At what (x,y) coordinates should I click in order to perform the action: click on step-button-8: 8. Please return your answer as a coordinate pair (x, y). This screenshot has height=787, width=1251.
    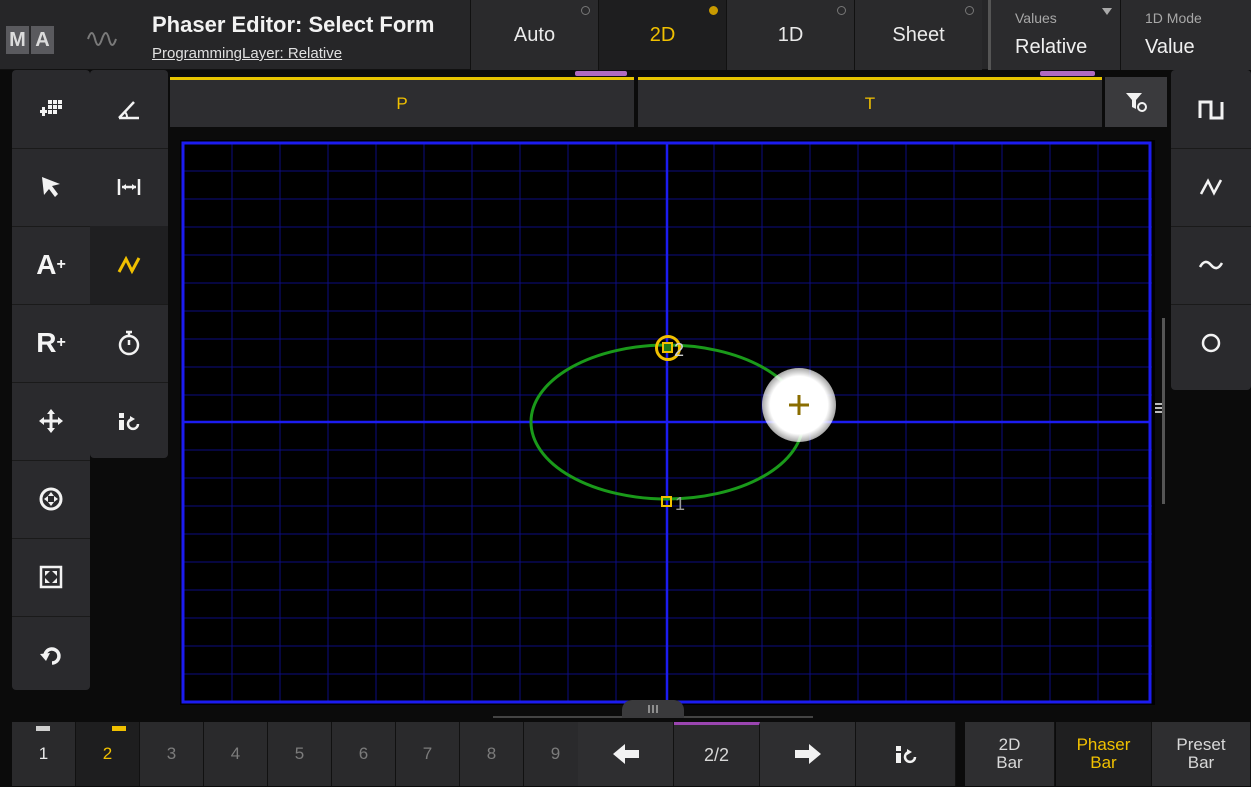
    Looking at the image, I should click on (492, 754).